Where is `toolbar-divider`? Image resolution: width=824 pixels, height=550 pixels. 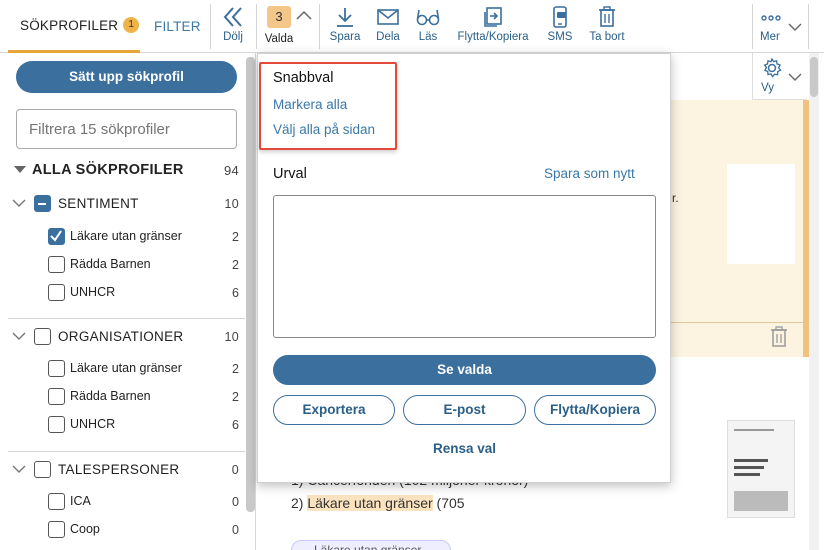
toolbar-divider is located at coordinates (319, 26).